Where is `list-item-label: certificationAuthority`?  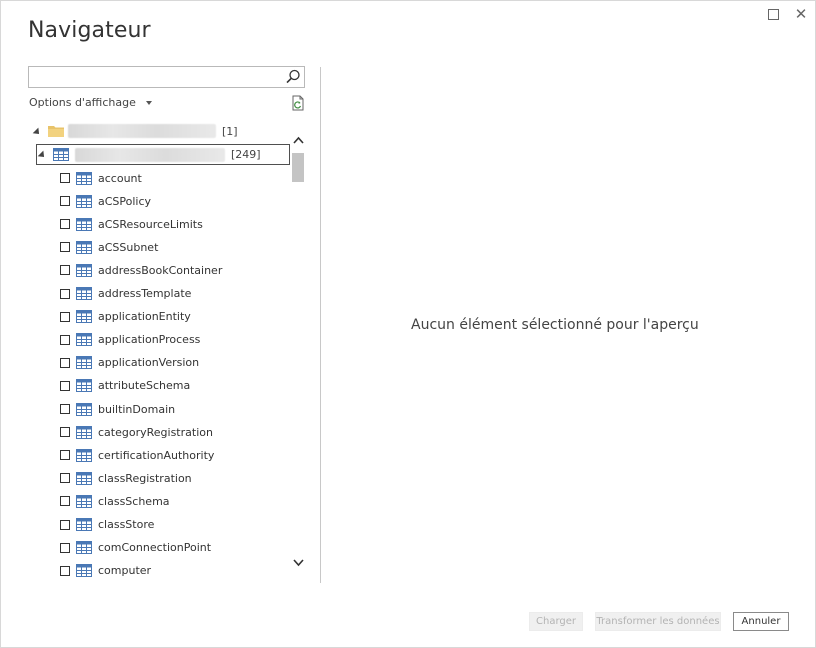
list-item-label: certificationAuthority is located at coordinates (156, 455).